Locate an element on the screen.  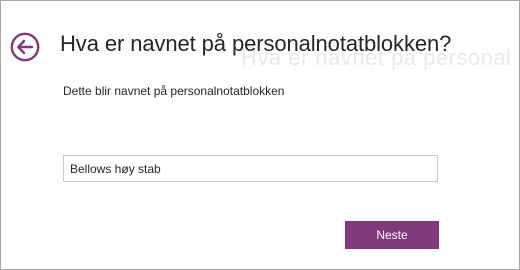
back-button is located at coordinates (25, 47).